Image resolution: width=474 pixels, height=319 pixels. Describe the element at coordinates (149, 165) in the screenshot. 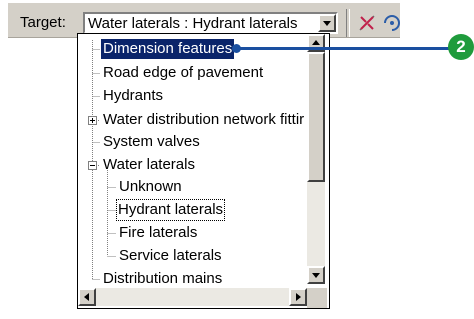

I see `tree-item-water-laterals: Water laterals` at that location.